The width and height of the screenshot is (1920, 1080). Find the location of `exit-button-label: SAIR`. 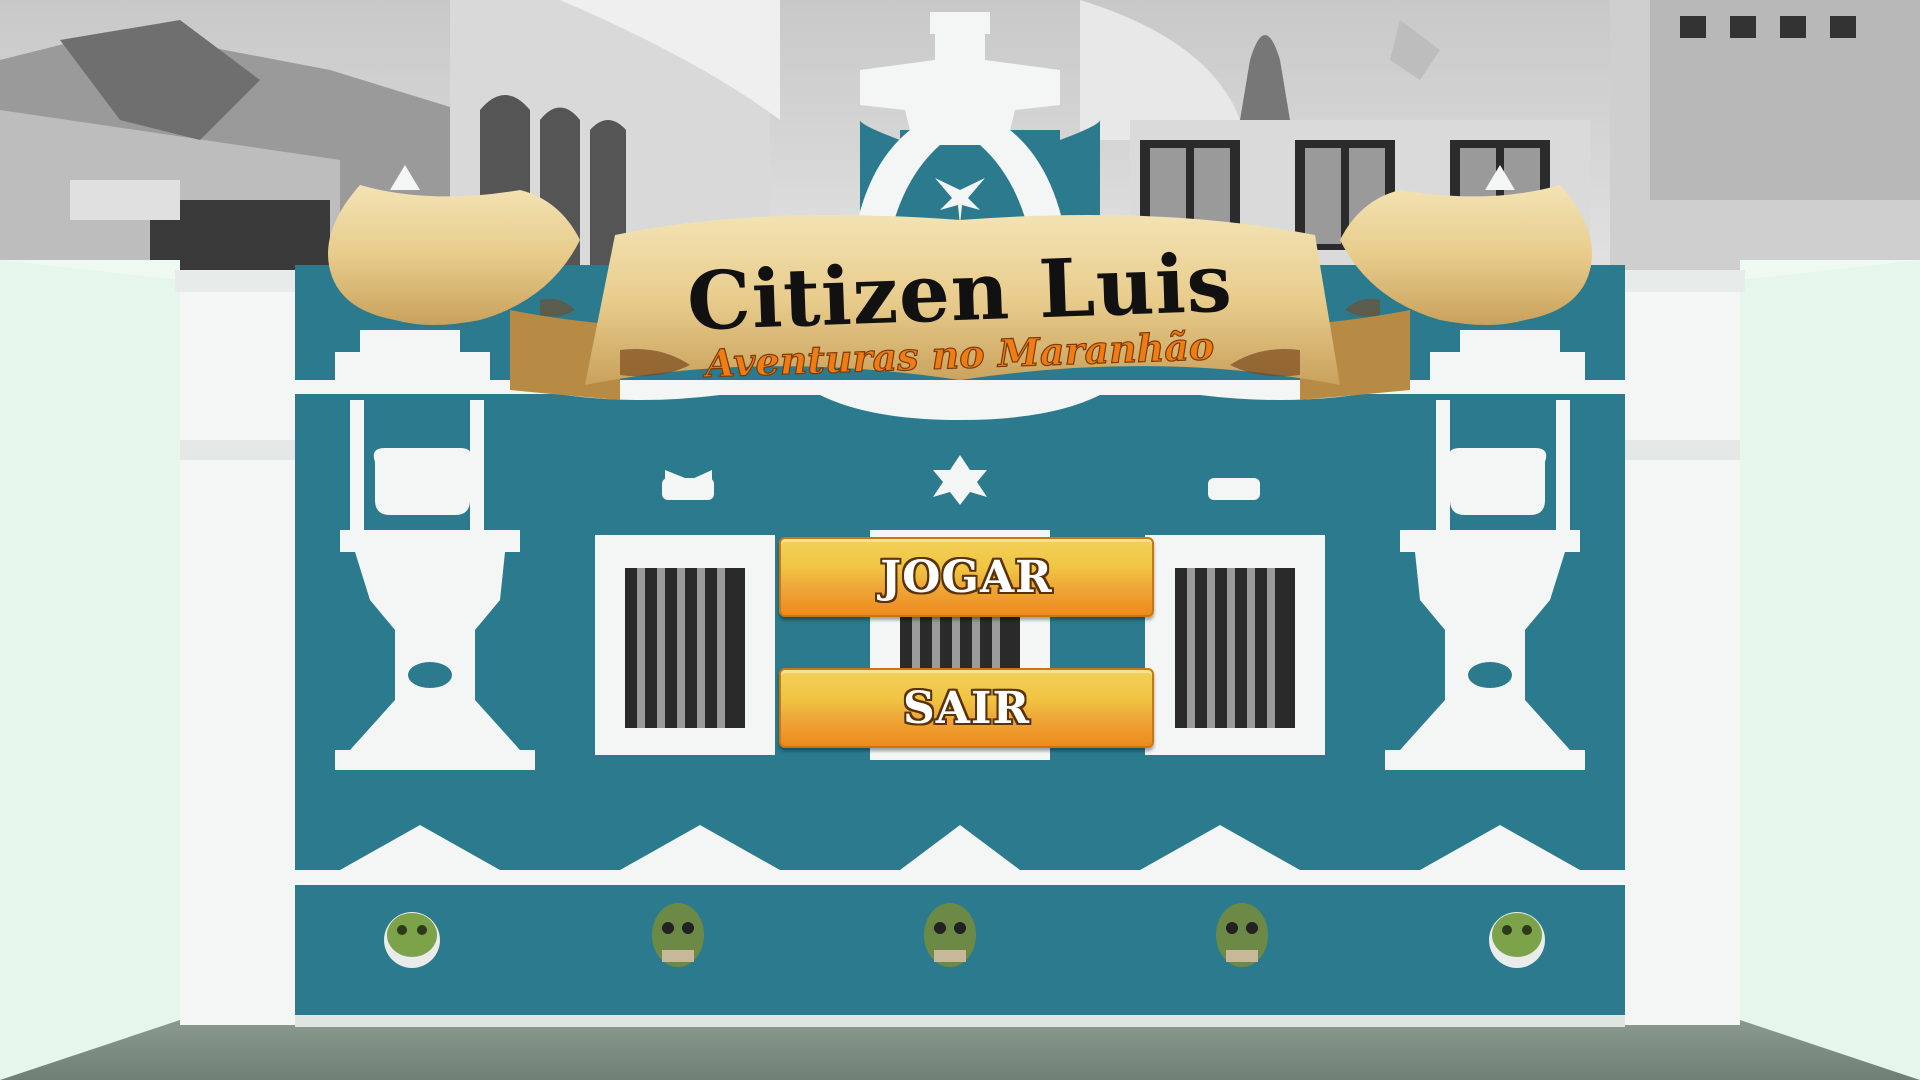

exit-button-label: SAIR is located at coordinates (966, 708).